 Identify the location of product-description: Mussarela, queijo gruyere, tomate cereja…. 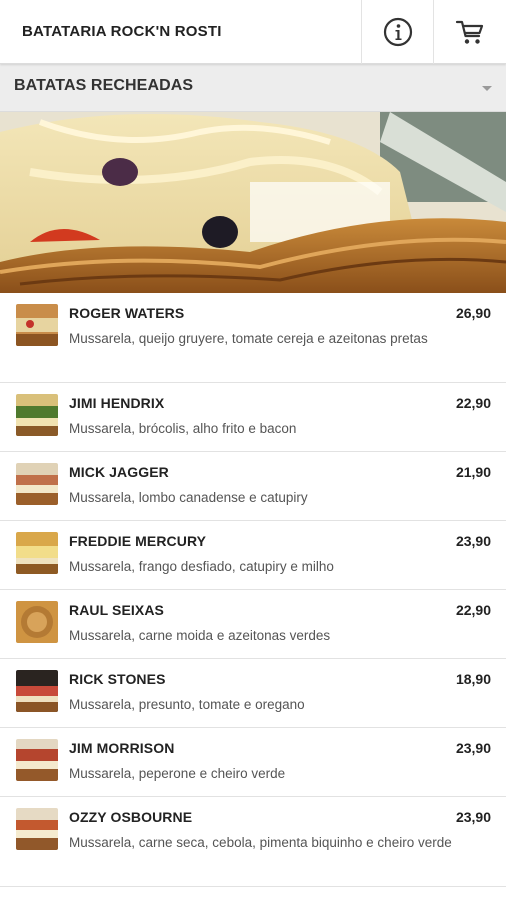
(248, 338).